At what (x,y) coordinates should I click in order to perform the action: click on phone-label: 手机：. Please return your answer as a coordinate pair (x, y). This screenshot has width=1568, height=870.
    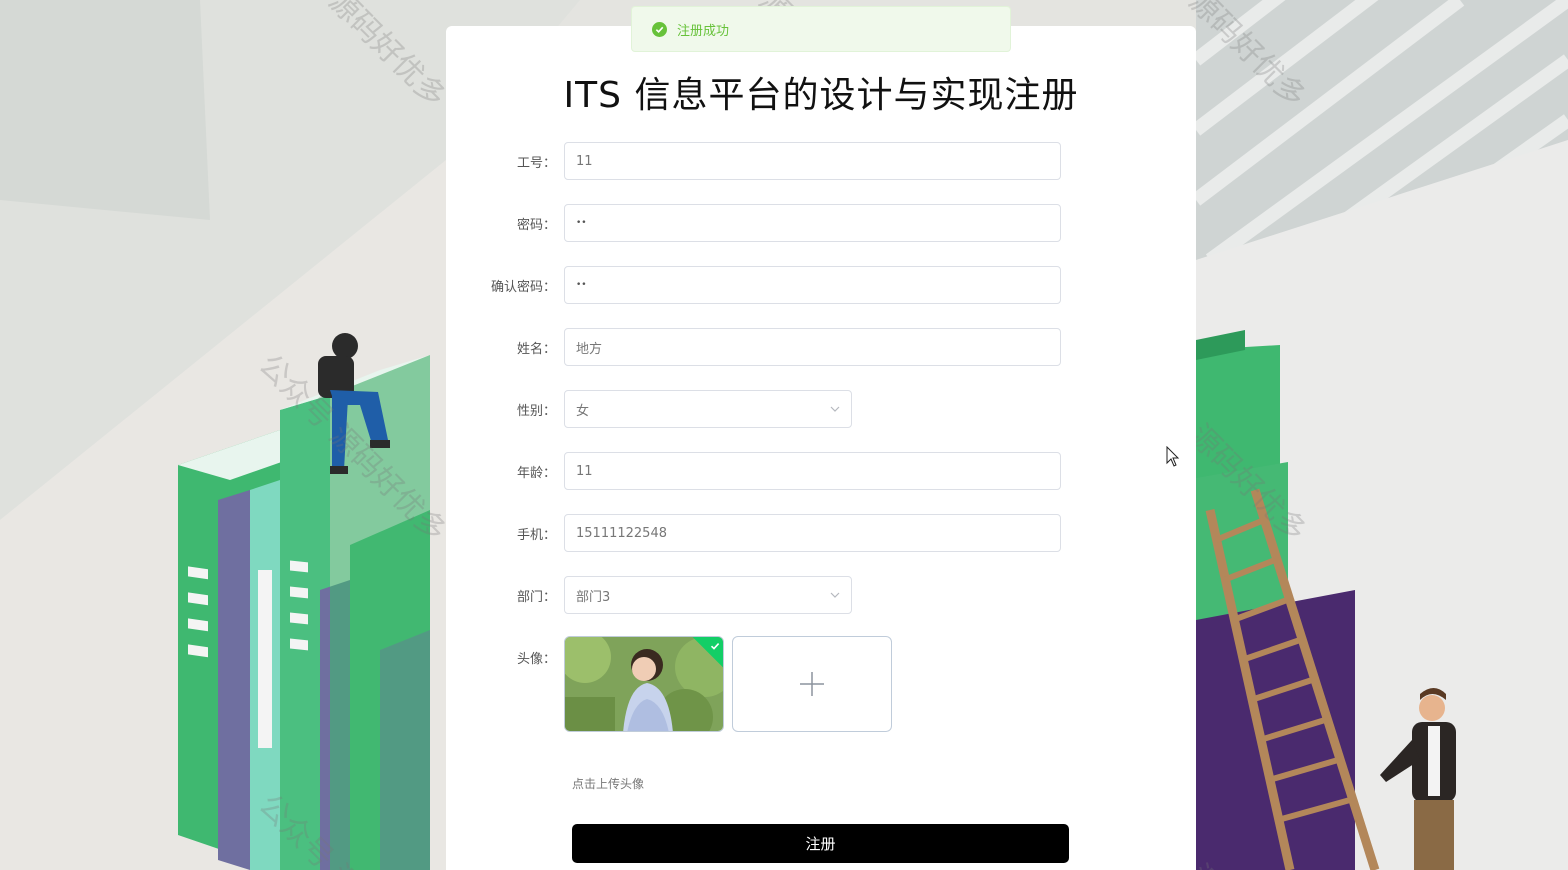
    Looking at the image, I should click on (536, 535).